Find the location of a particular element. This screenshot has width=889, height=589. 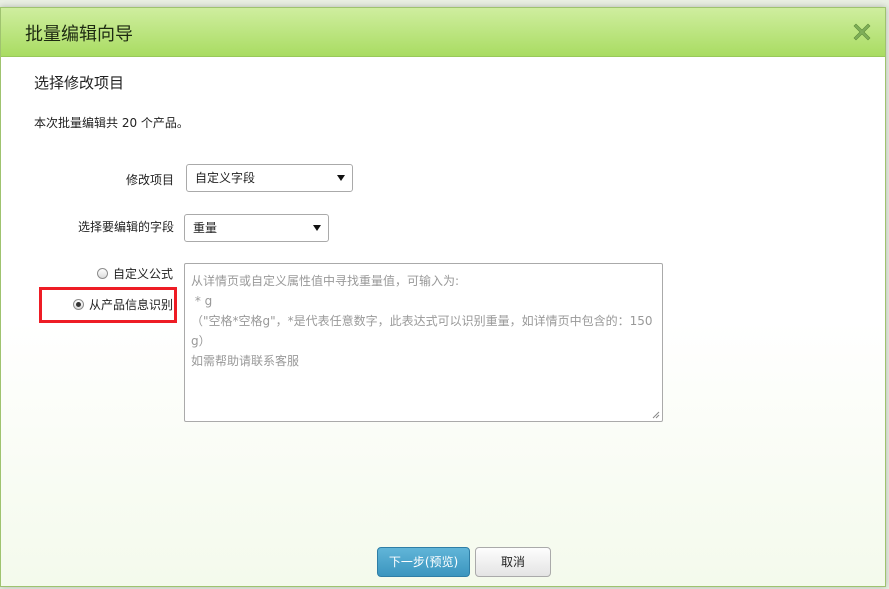

product-count-note: 本次批量编辑共 20 个产品。 is located at coordinates (111, 123).